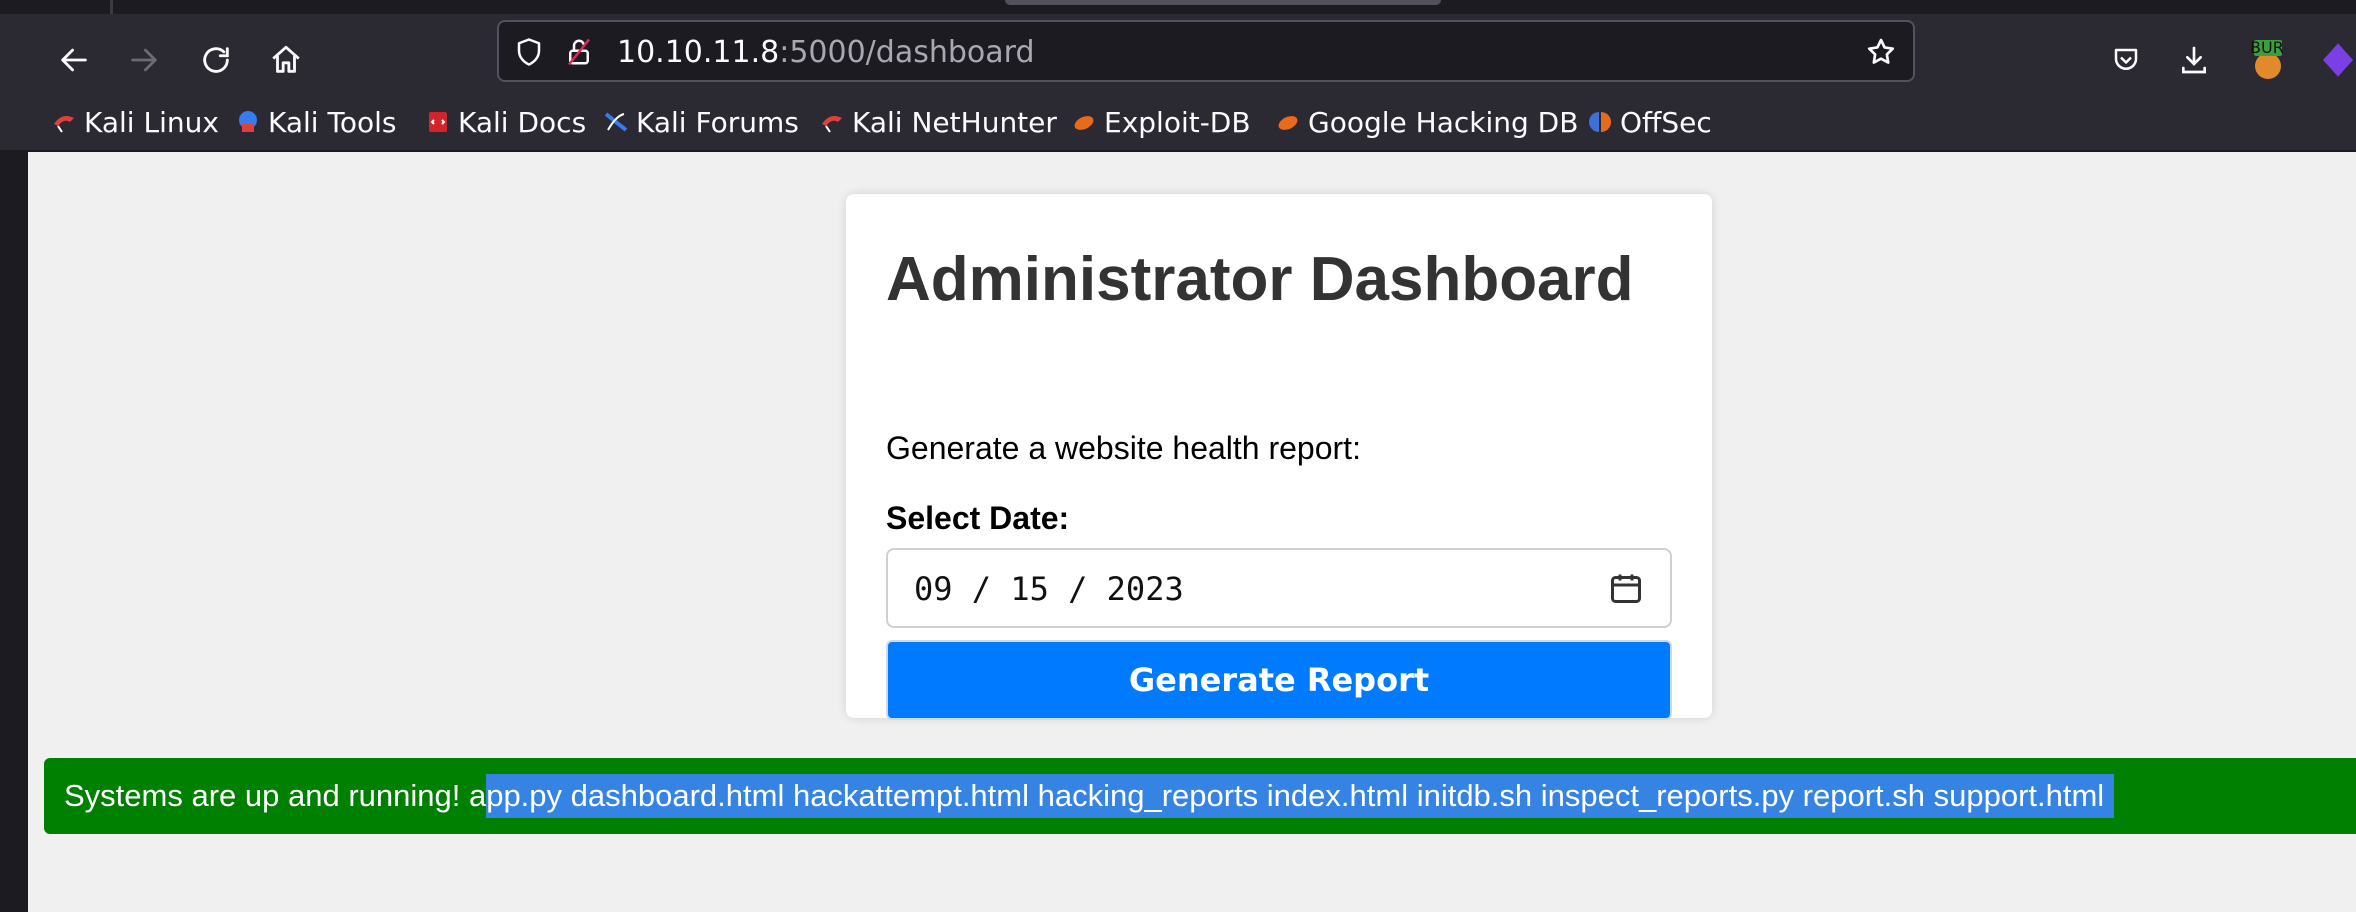 The height and width of the screenshot is (912, 2356). What do you see at coordinates (1123, 448) in the screenshot?
I see `report-description: Generate a website health report:` at bounding box center [1123, 448].